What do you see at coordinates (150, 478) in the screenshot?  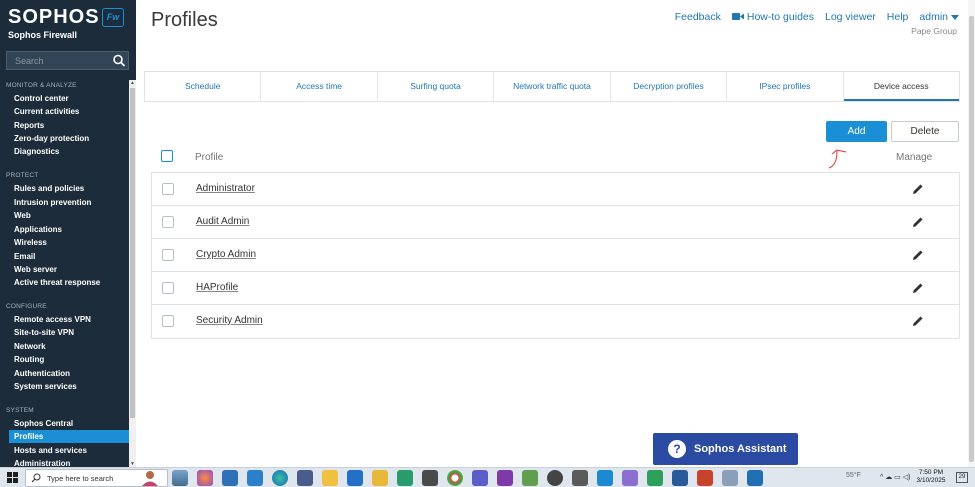 I see `person-avatar-icon` at bounding box center [150, 478].